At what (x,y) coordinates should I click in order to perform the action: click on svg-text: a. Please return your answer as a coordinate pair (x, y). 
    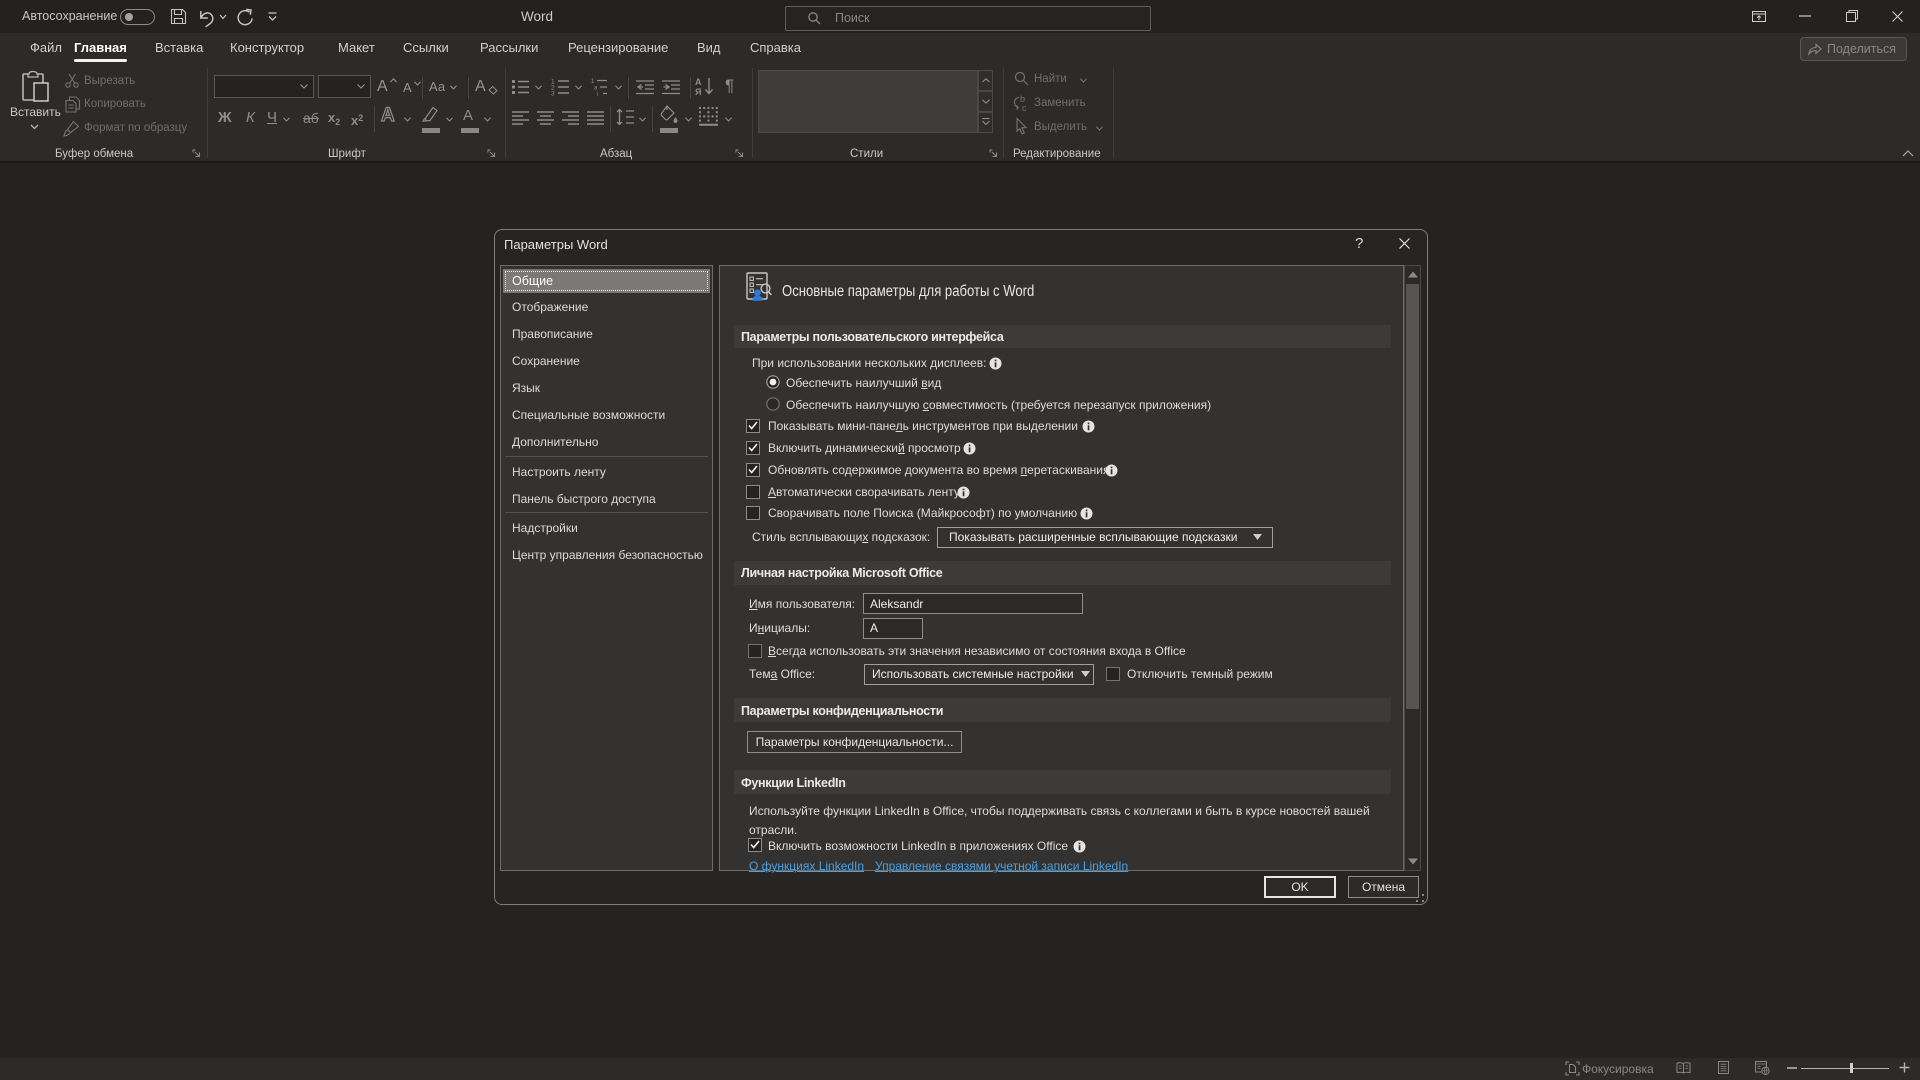
    Looking at the image, I should click on (596, 89).